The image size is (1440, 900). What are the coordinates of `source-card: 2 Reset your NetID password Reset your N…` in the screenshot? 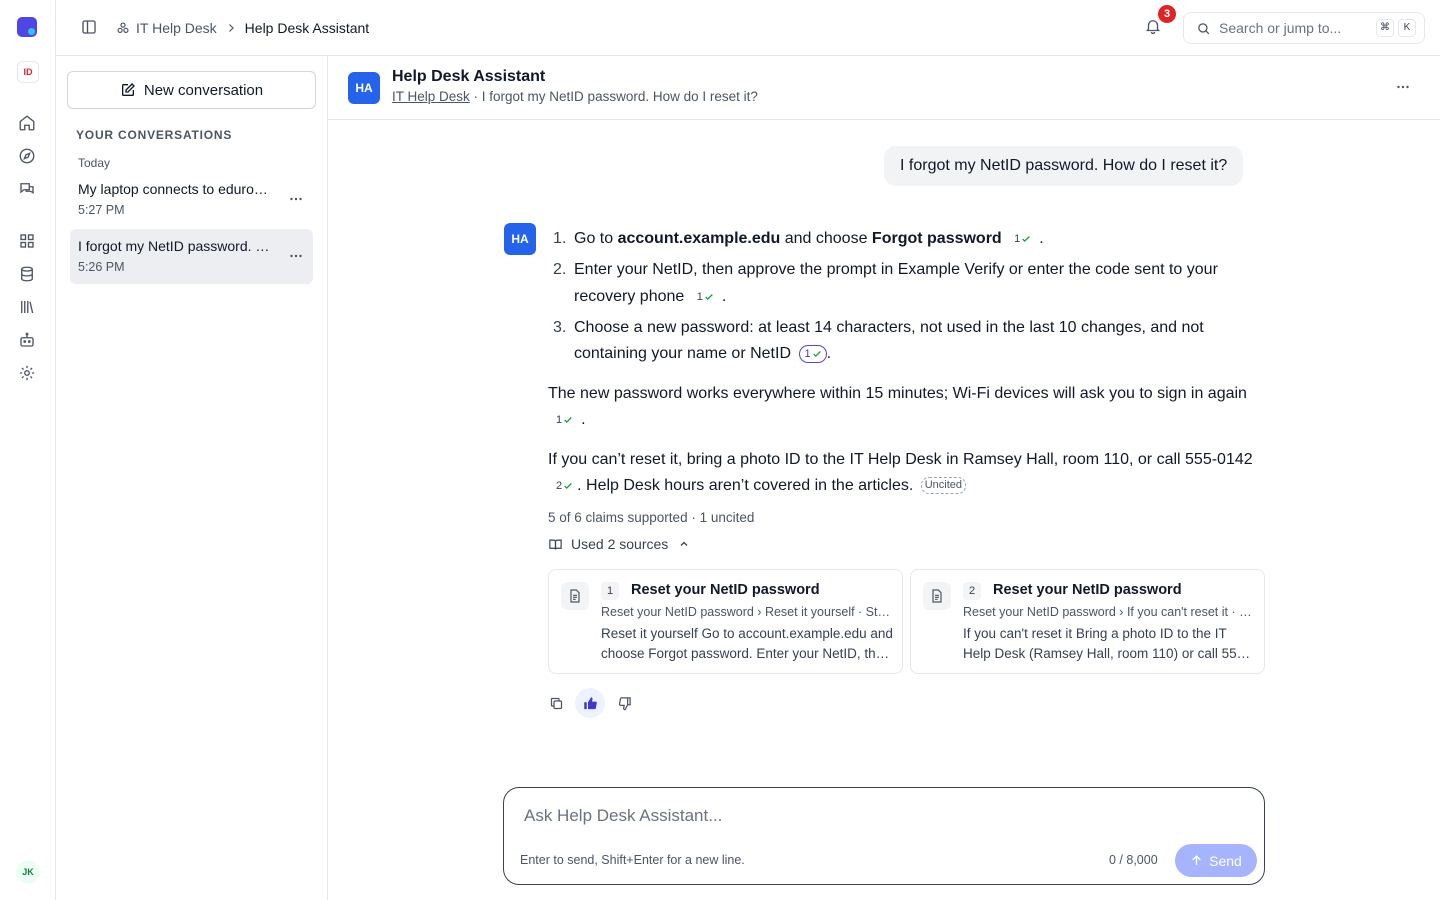 It's located at (1087, 621).